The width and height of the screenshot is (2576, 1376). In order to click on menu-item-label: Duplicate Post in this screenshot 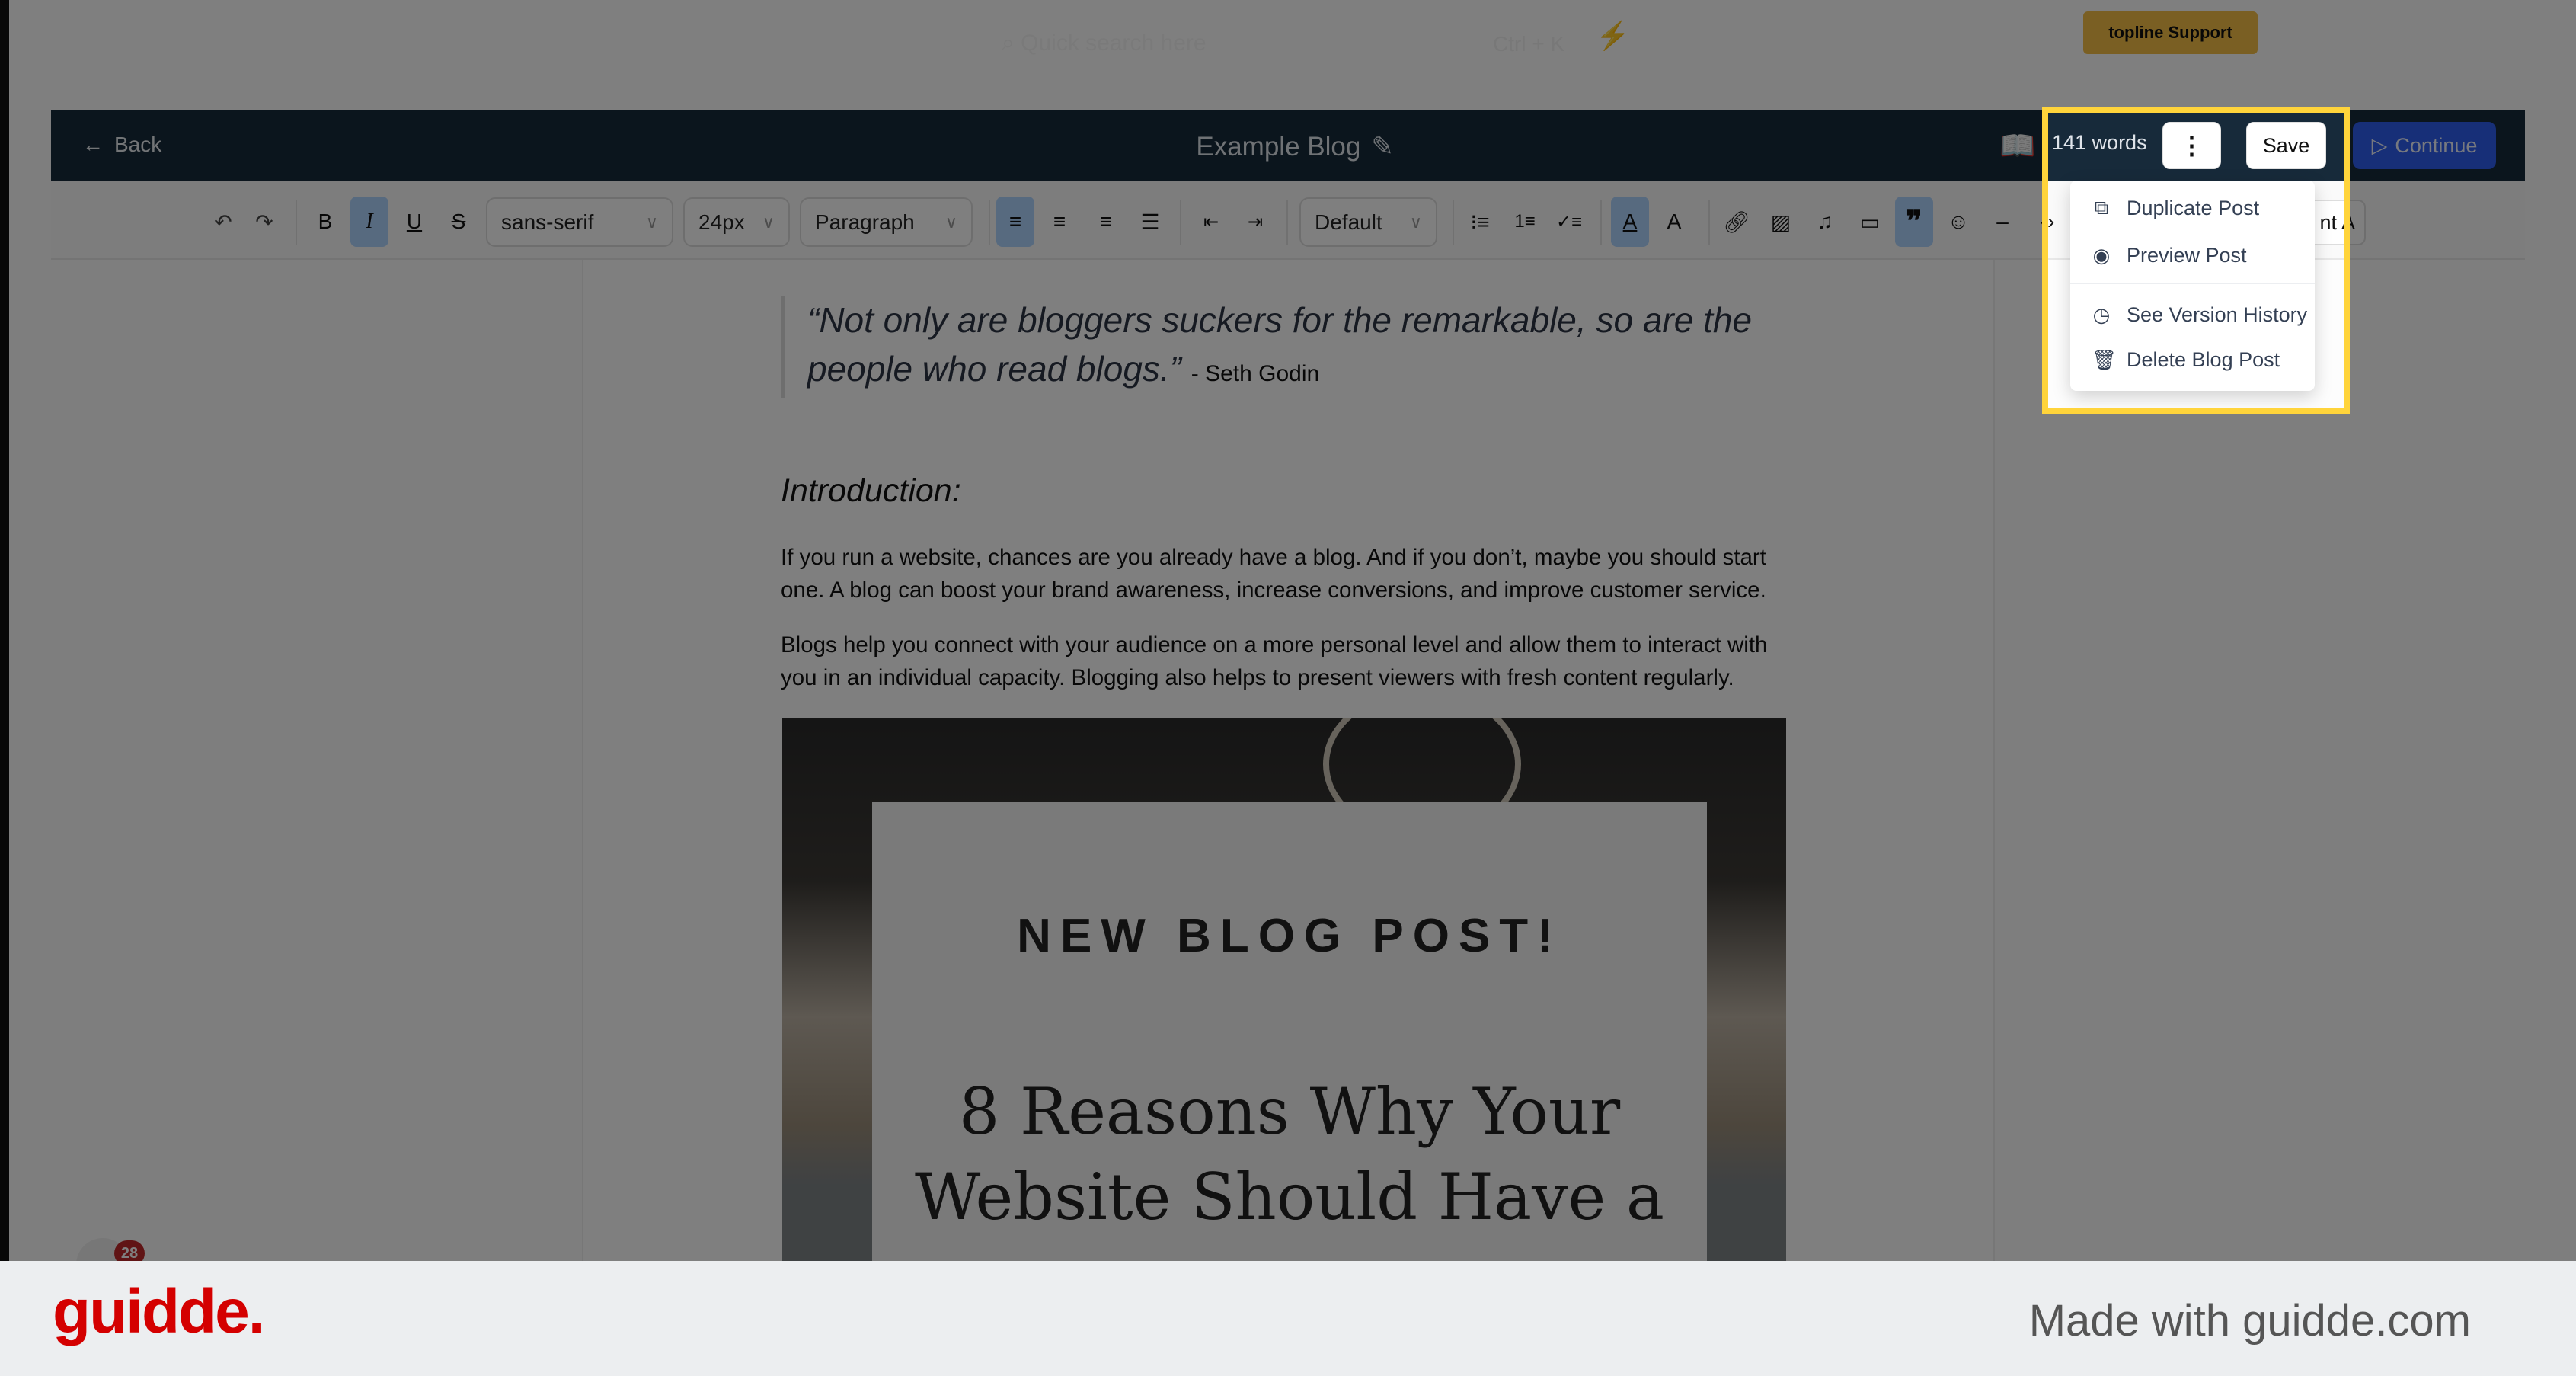, I will do `click(2193, 207)`.